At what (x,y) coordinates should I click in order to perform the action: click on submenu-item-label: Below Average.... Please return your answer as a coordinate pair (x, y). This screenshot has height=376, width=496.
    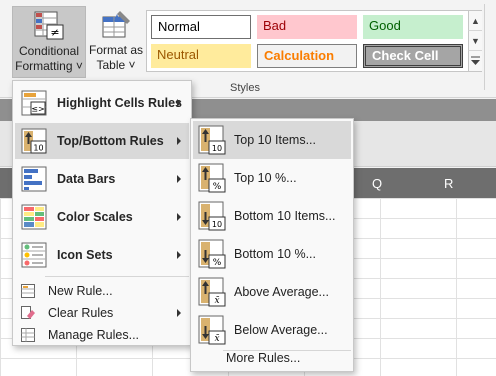
    Looking at the image, I should click on (281, 330).